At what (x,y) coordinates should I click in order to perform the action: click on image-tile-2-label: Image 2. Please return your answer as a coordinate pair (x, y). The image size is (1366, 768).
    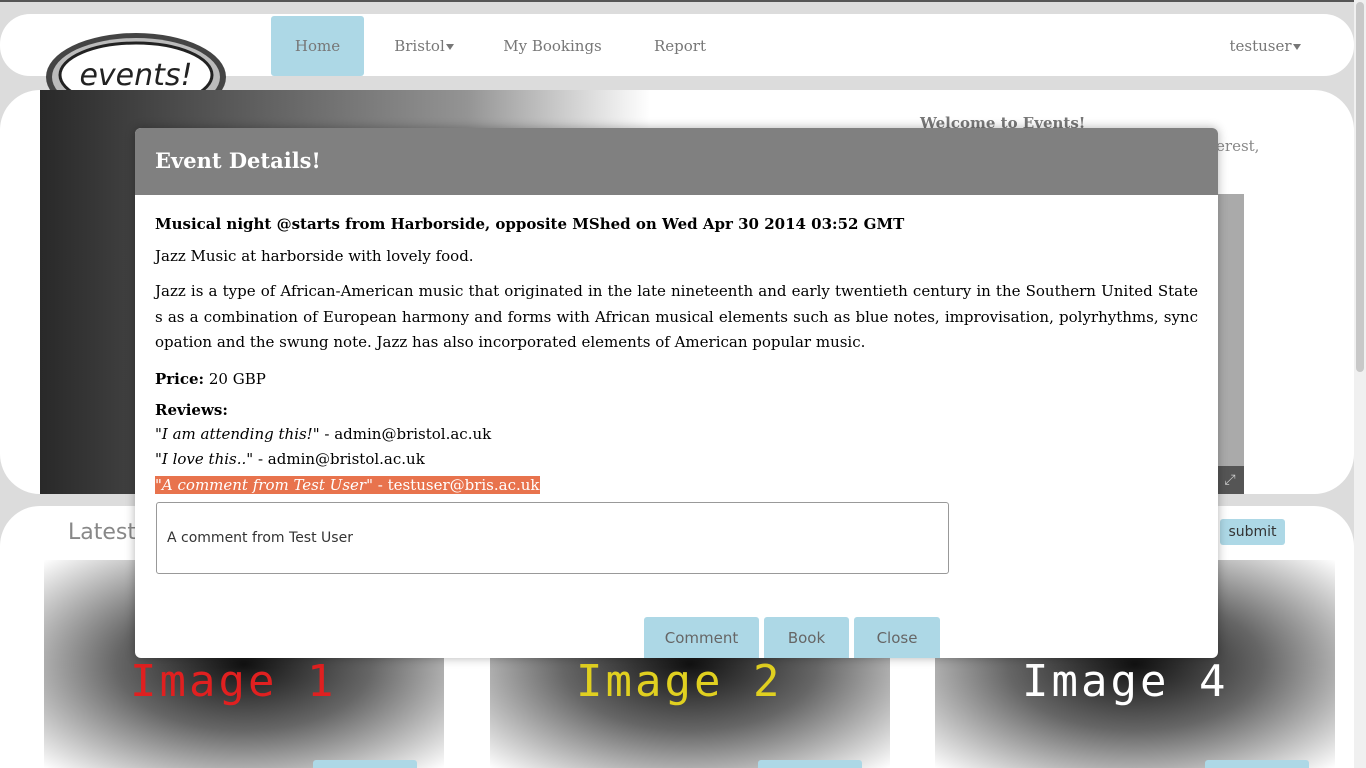
    Looking at the image, I should click on (679, 681).